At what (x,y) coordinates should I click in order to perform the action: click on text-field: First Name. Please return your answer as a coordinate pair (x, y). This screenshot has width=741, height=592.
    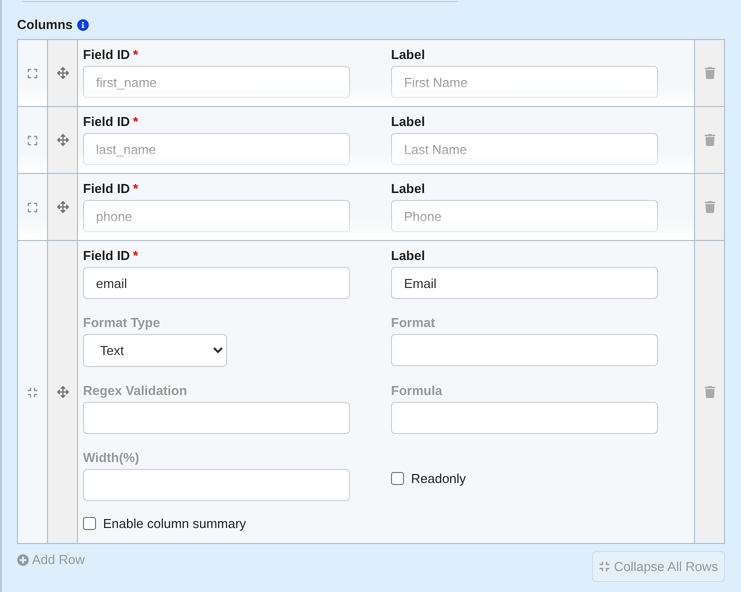
    Looking at the image, I should click on (524, 82).